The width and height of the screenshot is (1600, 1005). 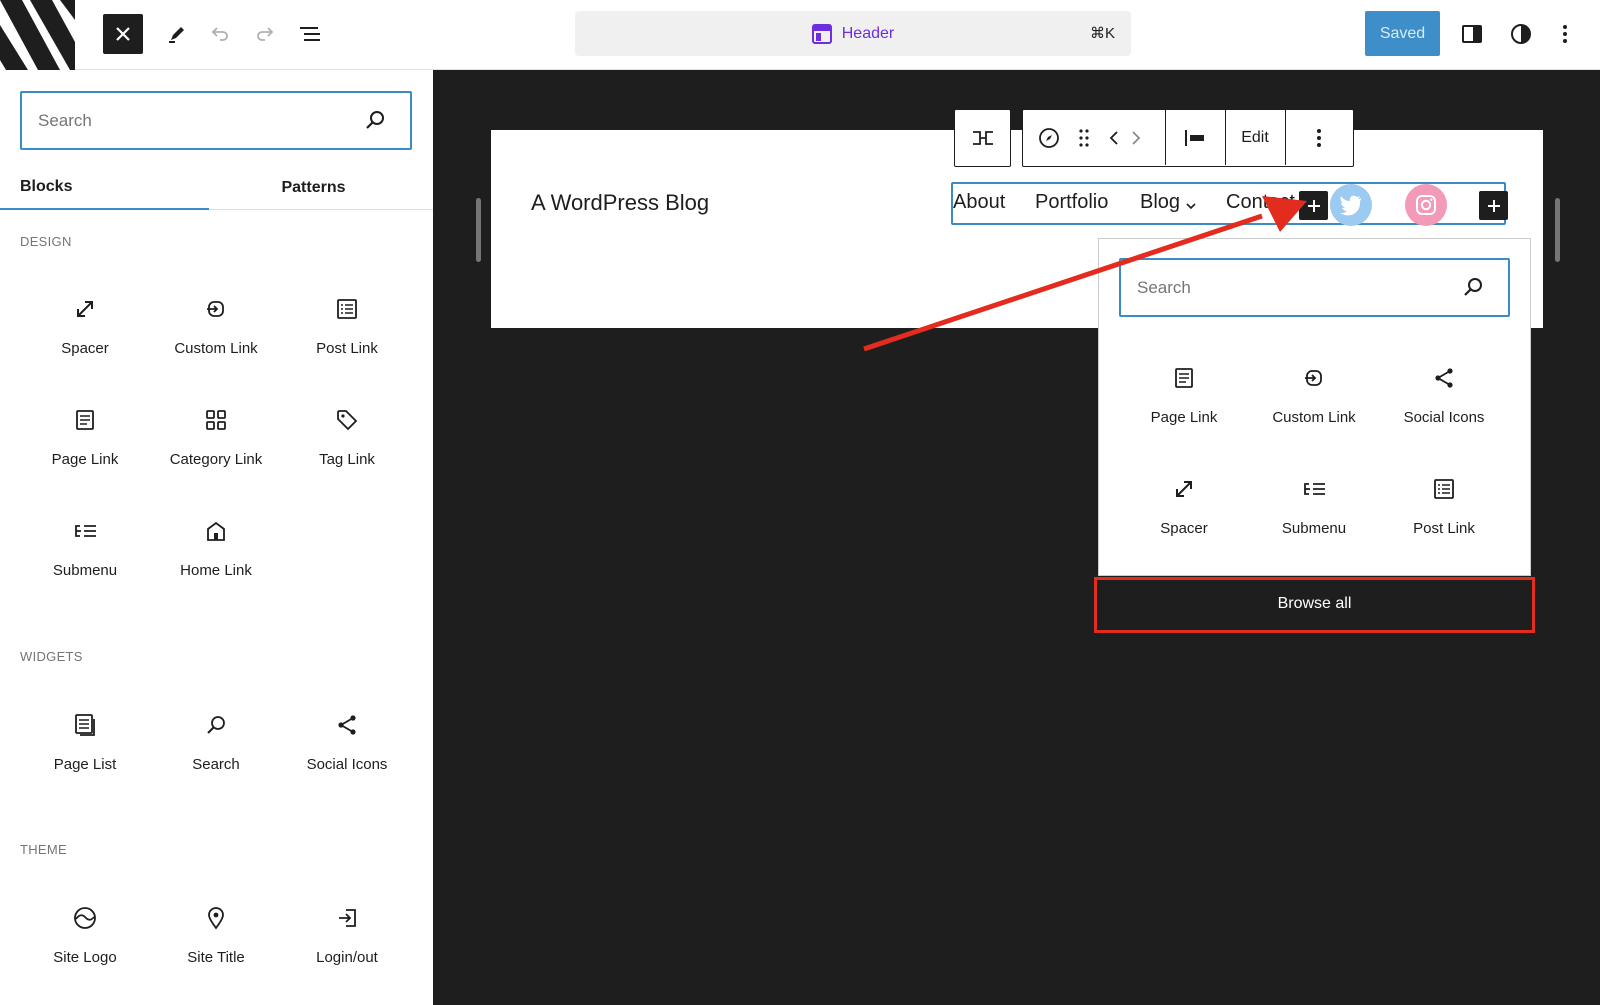 I want to click on block-label: Tag Link, so click(x=347, y=459).